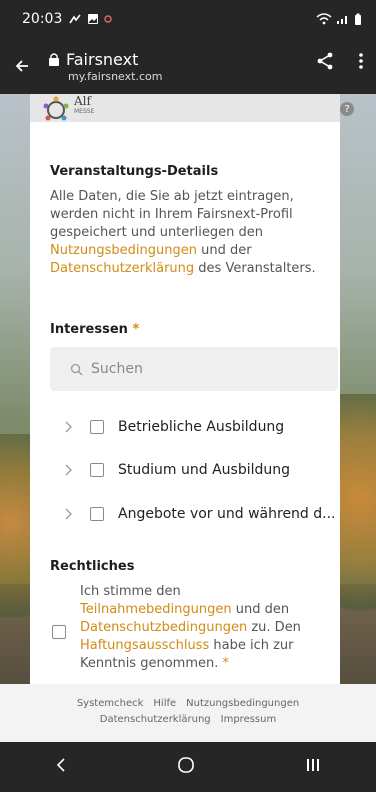 This screenshot has width=376, height=792. I want to click on search-icon, so click(76, 369).